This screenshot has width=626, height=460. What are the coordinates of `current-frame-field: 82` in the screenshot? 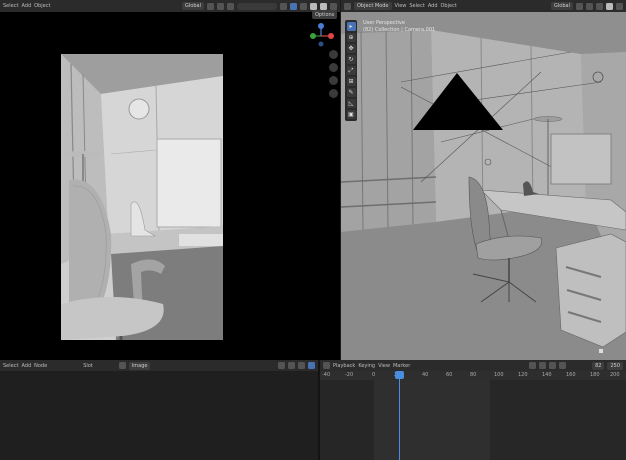 It's located at (598, 365).